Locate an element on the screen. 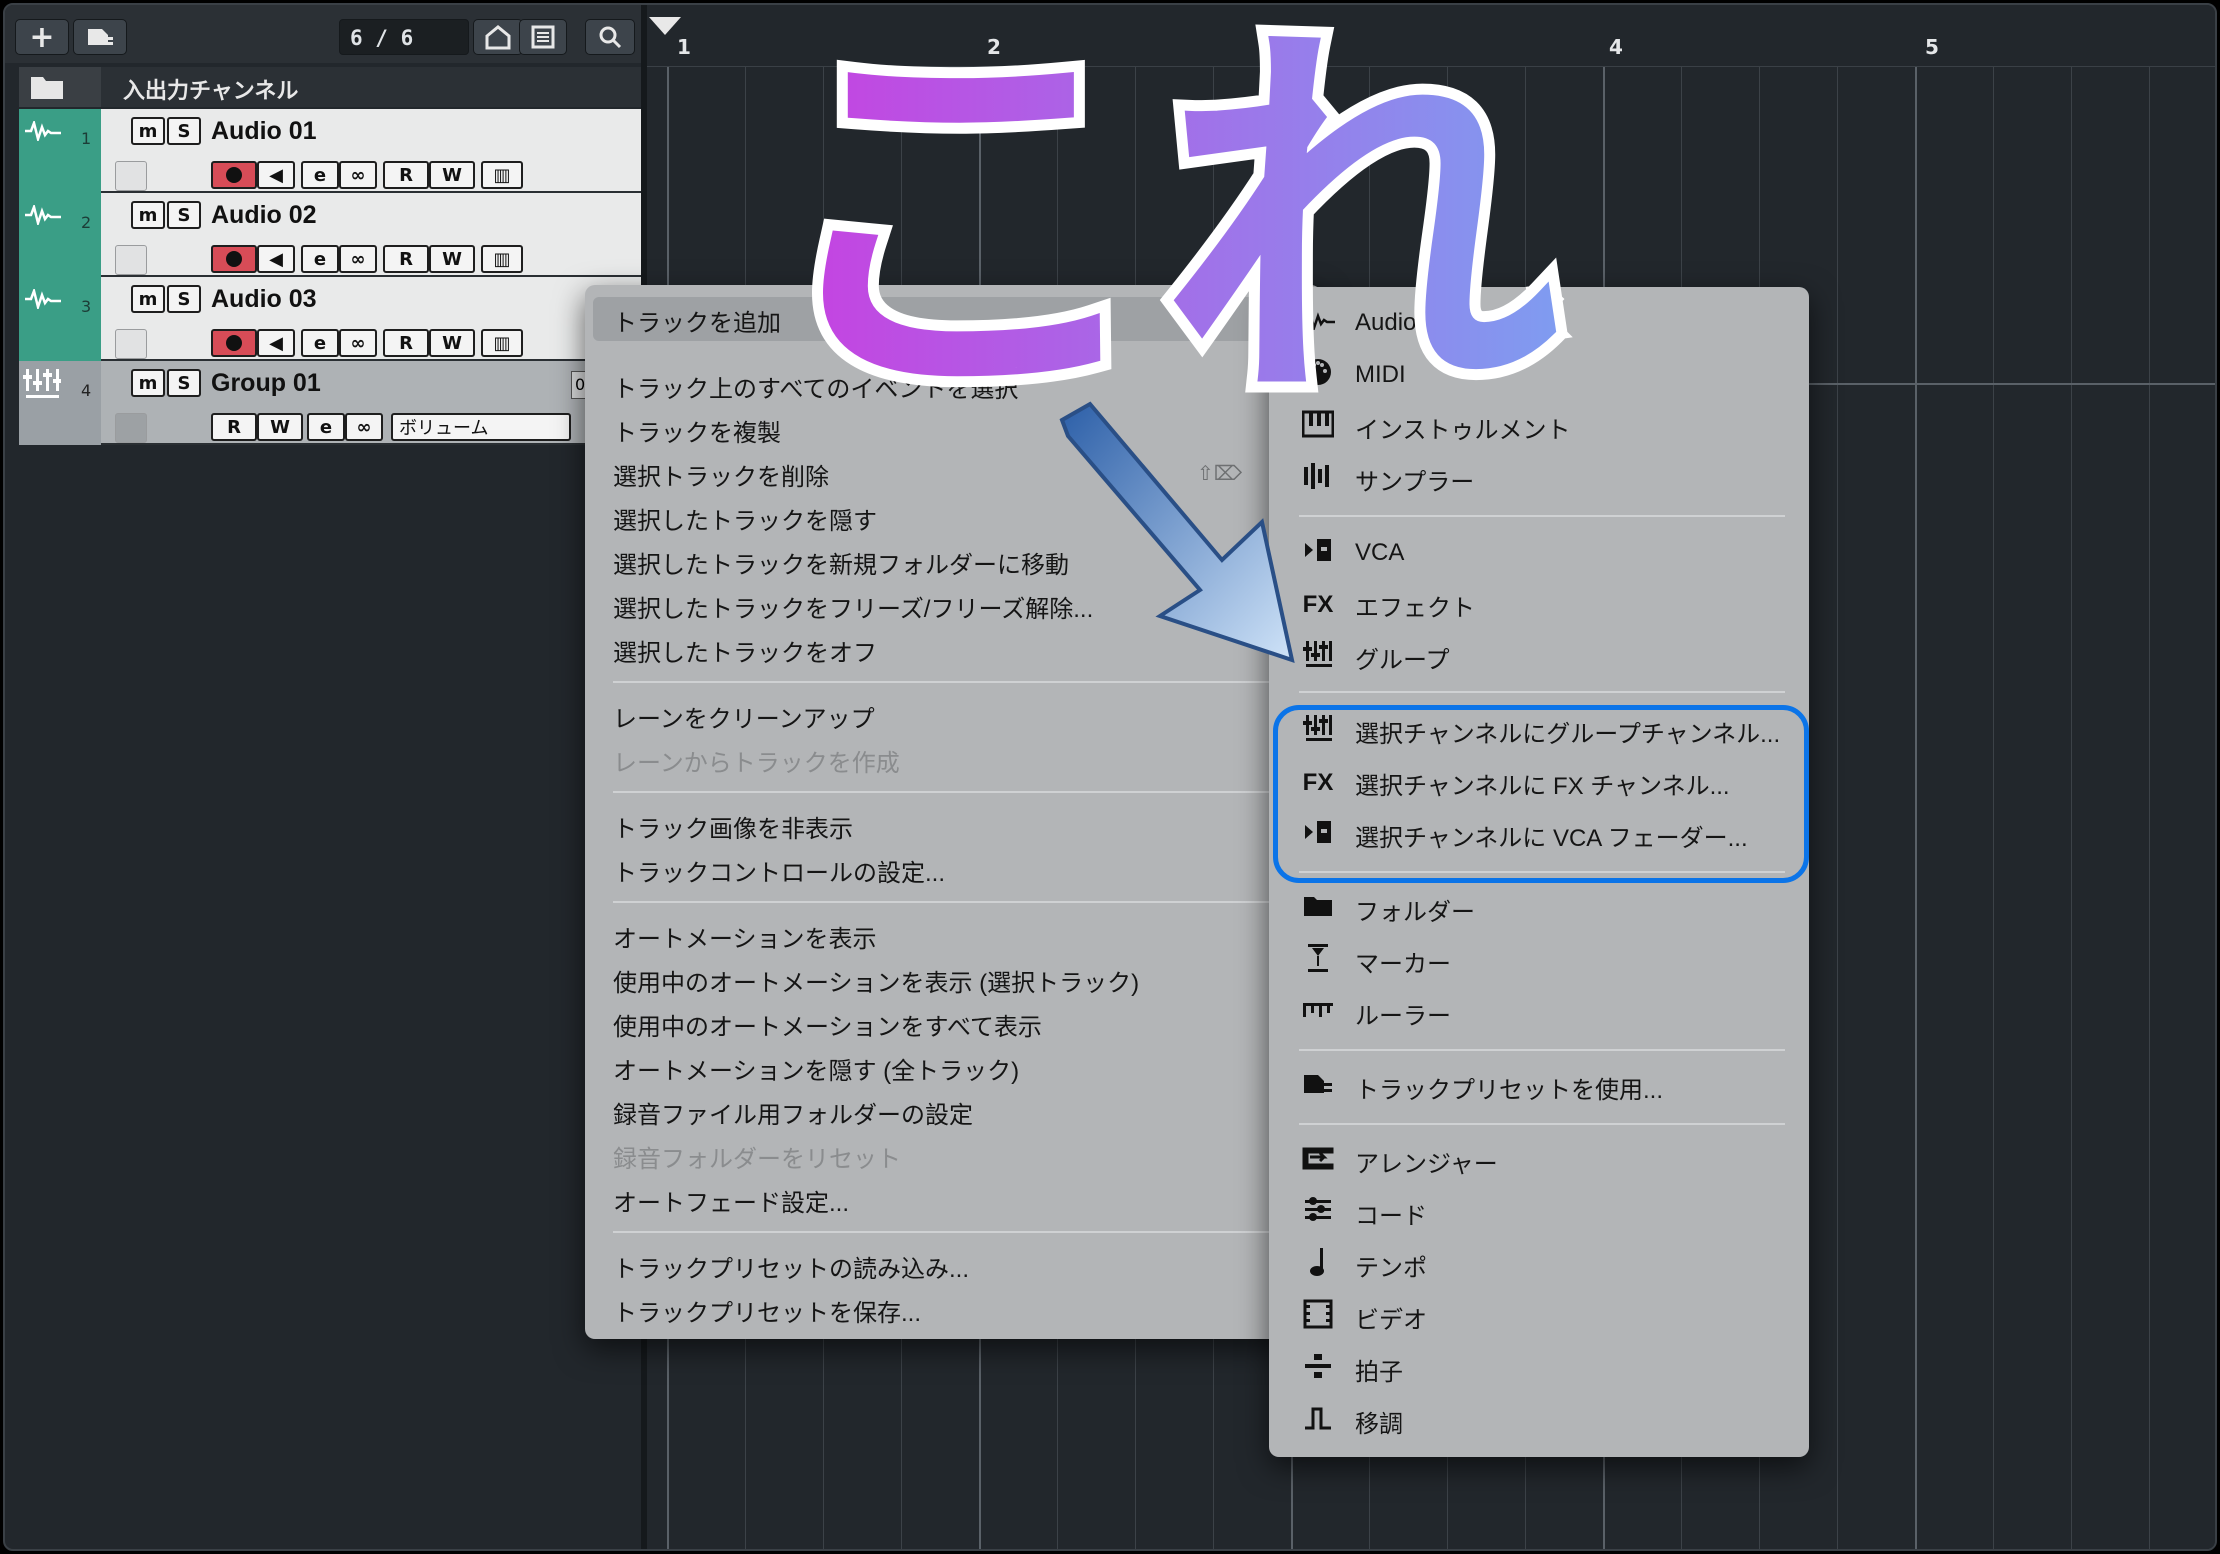 Image resolution: width=2220 pixels, height=1554 pixels. submenu-item-fx: FX エフェクト is located at coordinates (1387, 605).